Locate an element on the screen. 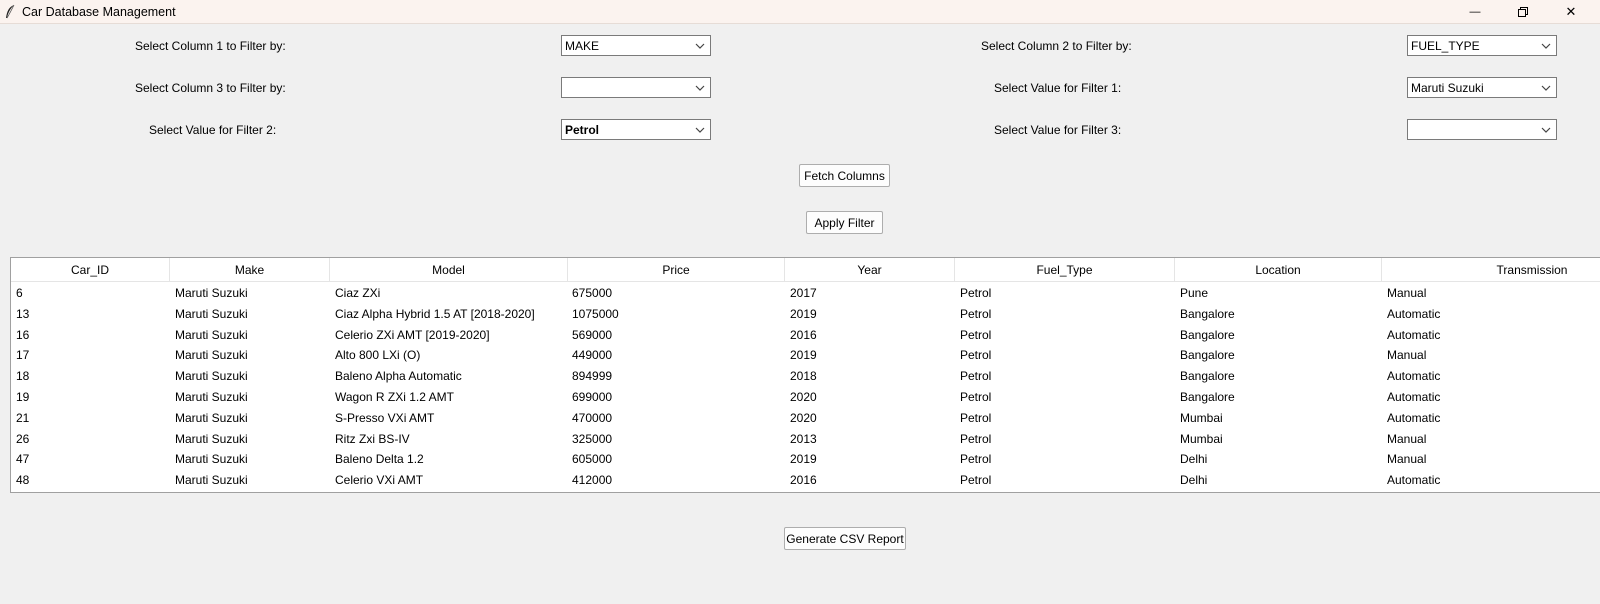 This screenshot has height=604, width=1600. minimize-button: — is located at coordinates (1475, 12).